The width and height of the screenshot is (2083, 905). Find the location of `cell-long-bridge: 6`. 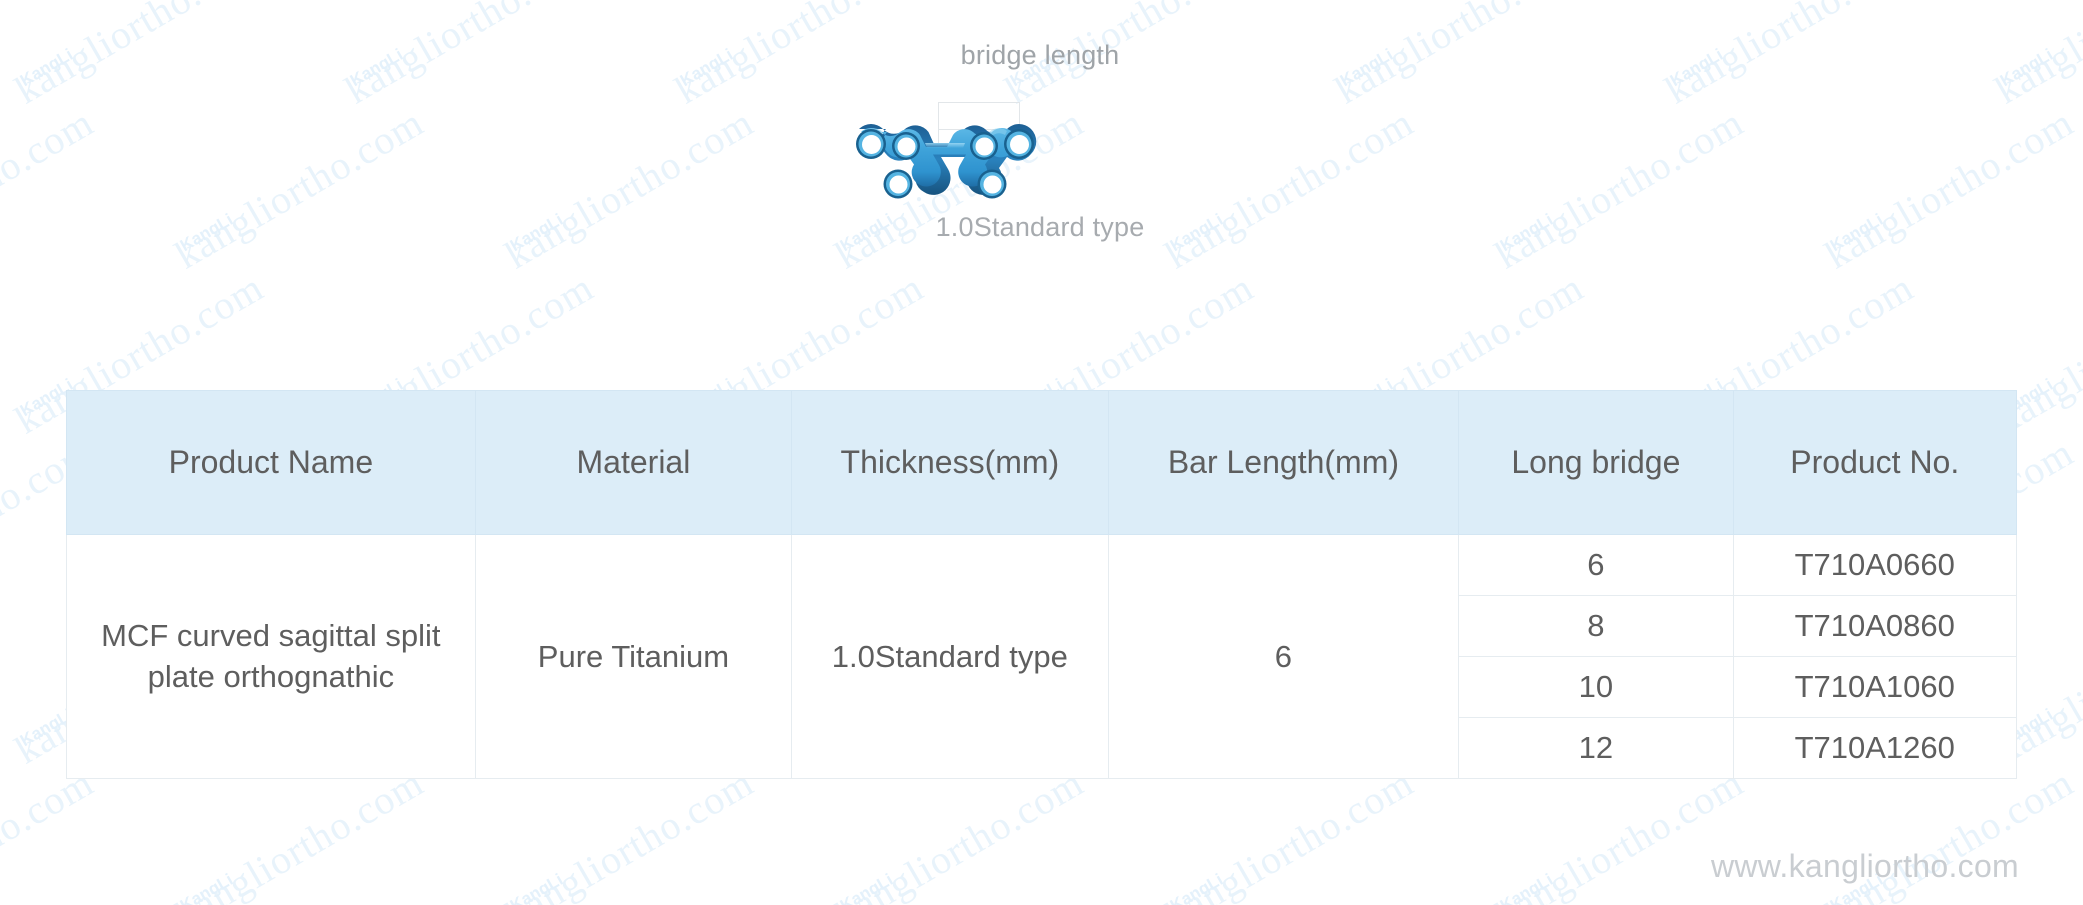

cell-long-bridge: 6 is located at coordinates (1596, 565).